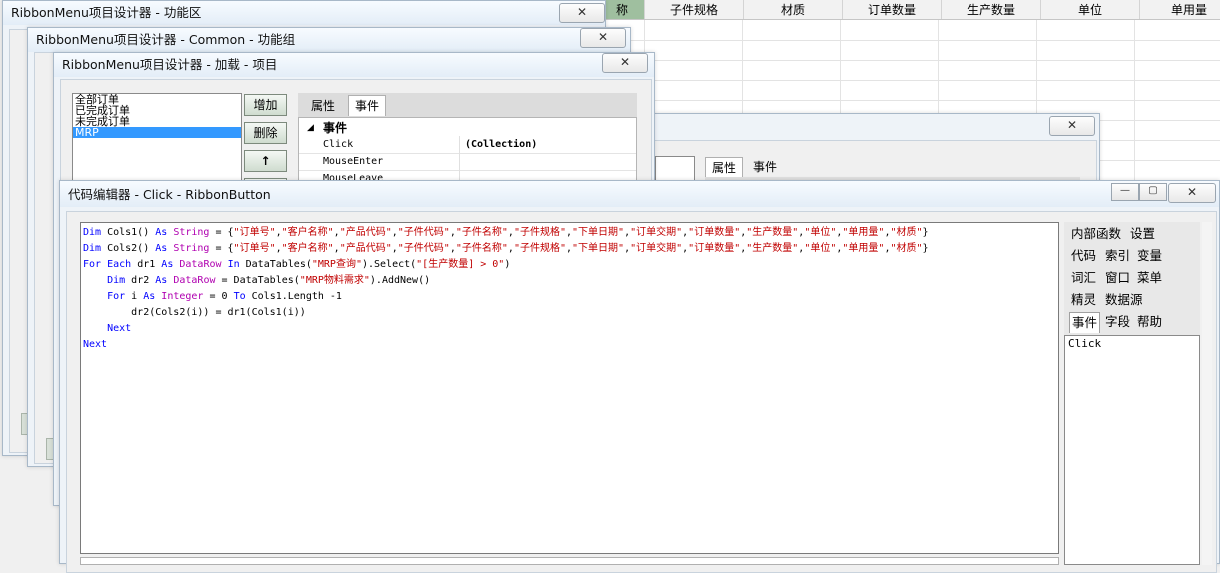 Image resolution: width=1220 pixels, height=573 pixels. Describe the element at coordinates (694, 9) in the screenshot. I see `column-header: 子件规格` at that location.